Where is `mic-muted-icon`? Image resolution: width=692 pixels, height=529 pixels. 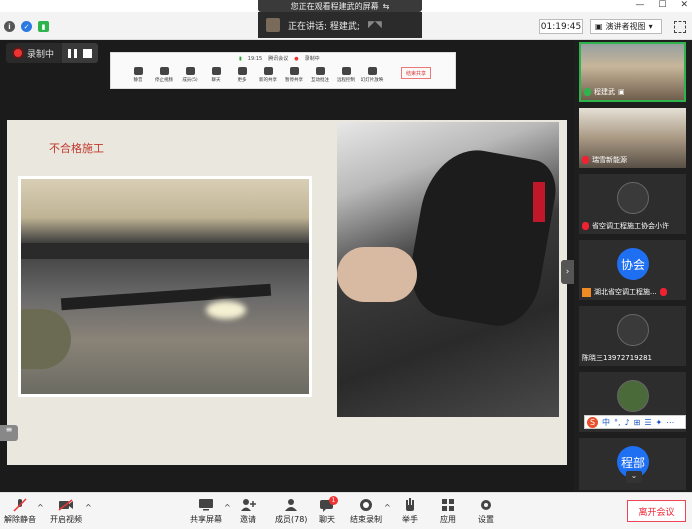
mic-muted-icon is located at coordinates (20, 504).